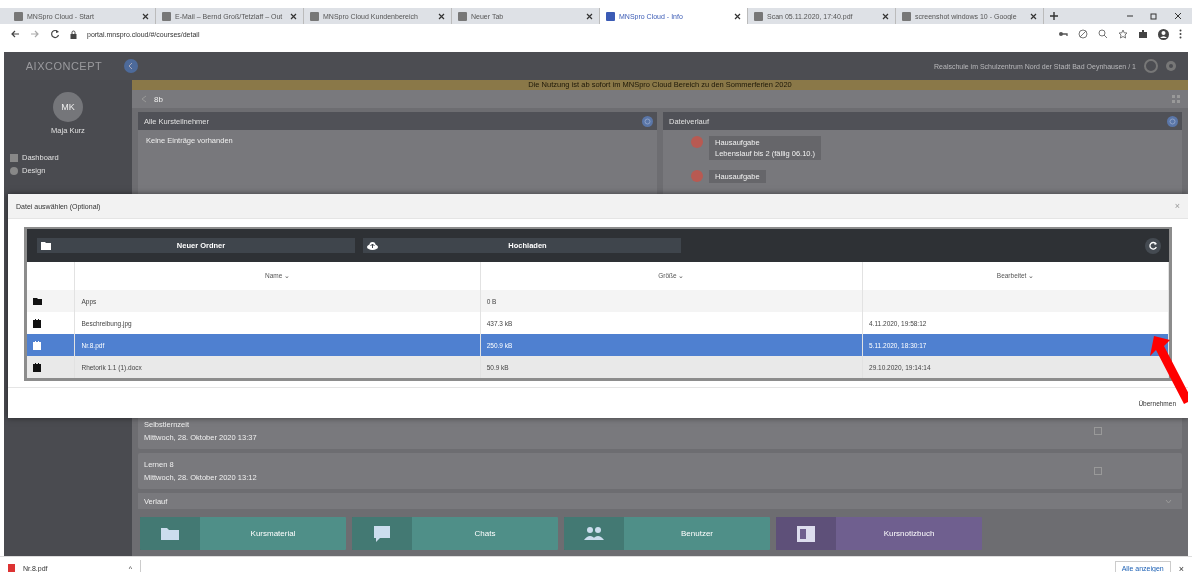  Describe the element at coordinates (55, 34) in the screenshot. I see `reload-icon` at that location.